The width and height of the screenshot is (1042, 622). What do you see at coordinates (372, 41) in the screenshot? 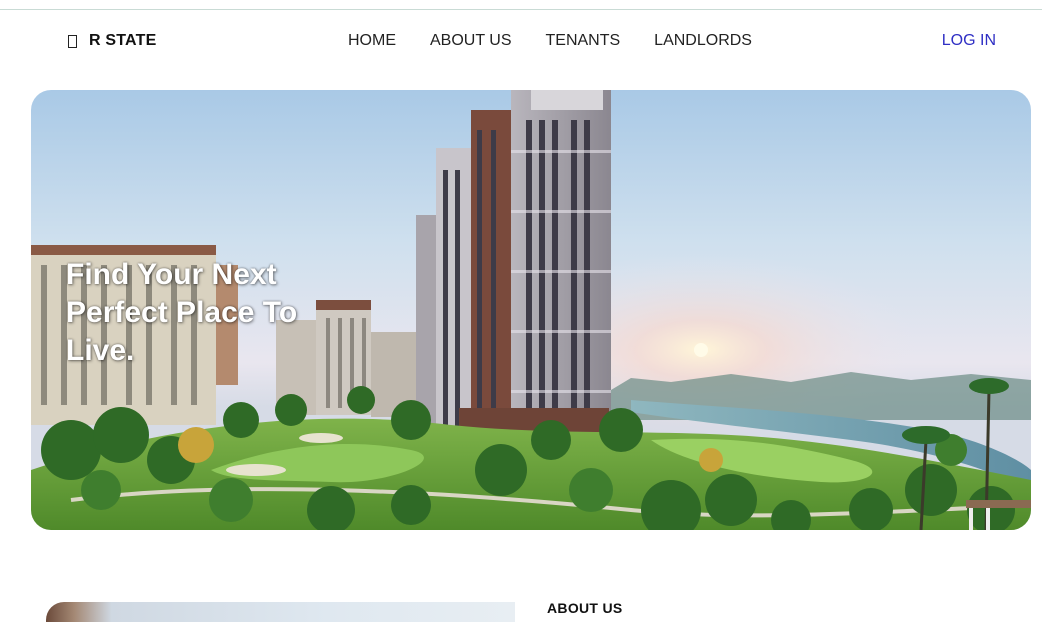
I see `nav-home: HOME` at bounding box center [372, 41].